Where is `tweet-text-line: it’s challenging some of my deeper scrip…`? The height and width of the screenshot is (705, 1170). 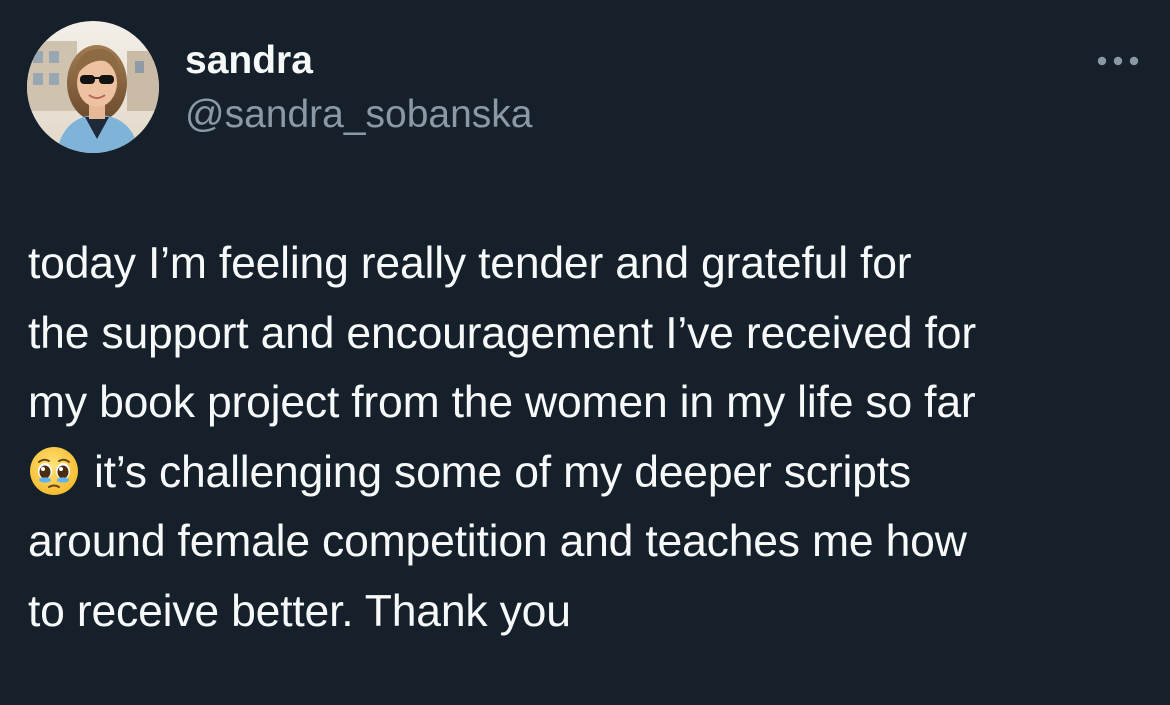
tweet-text-line: it’s challenging some of my deeper scrip… is located at coordinates (502, 472).